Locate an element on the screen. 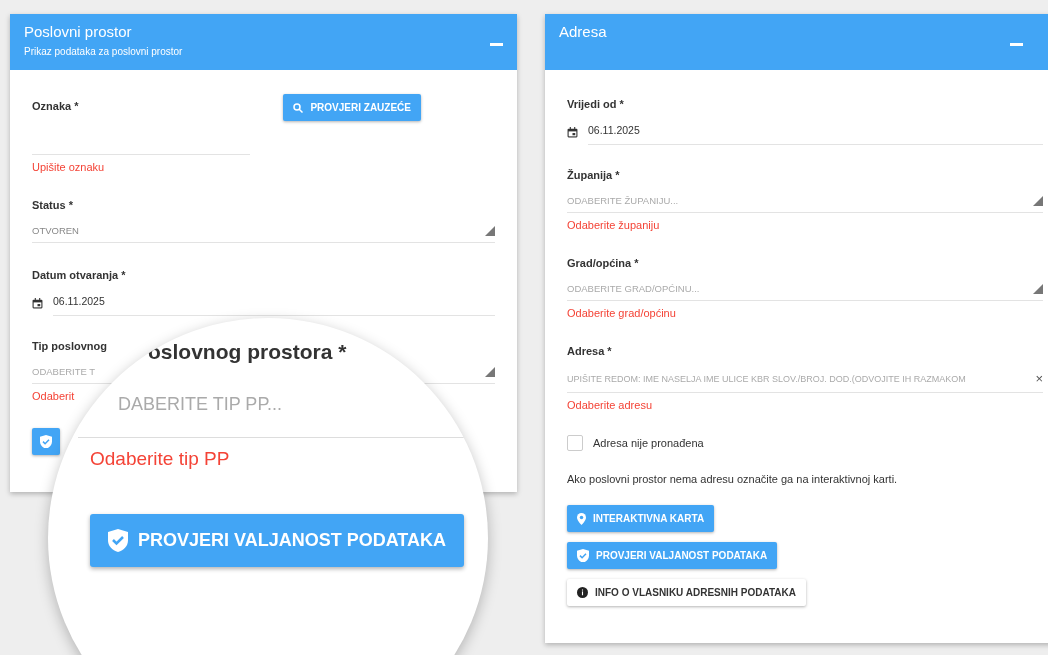 This screenshot has width=1048, height=655. error-message: Odaberite grad/općinu is located at coordinates (621, 313).